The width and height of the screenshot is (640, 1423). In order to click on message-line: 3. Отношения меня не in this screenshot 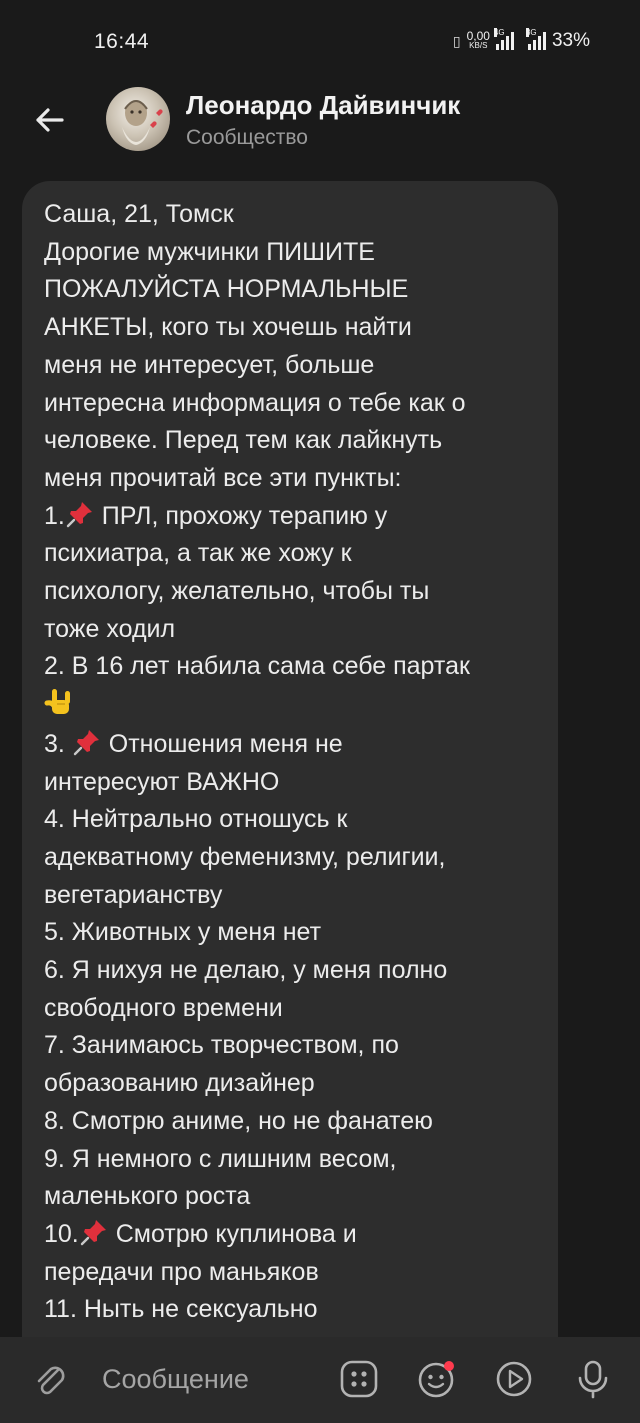, I will do `click(294, 745)`.